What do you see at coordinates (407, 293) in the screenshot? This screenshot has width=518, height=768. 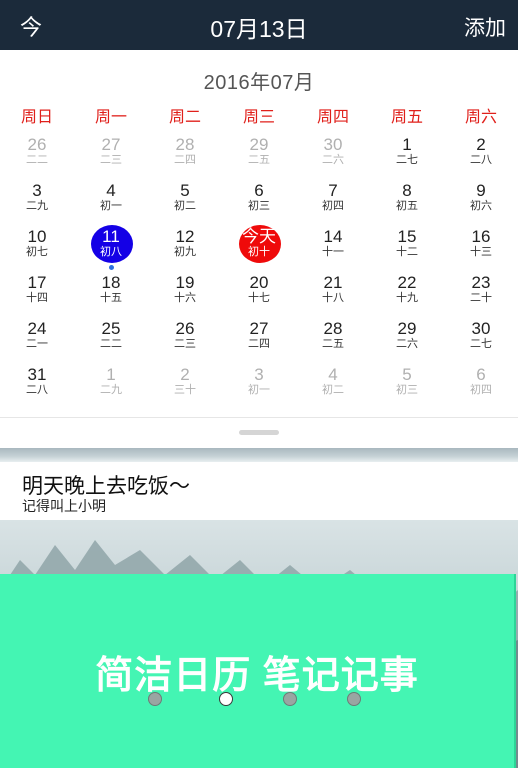 I see `calendar-day: 22 十九` at bounding box center [407, 293].